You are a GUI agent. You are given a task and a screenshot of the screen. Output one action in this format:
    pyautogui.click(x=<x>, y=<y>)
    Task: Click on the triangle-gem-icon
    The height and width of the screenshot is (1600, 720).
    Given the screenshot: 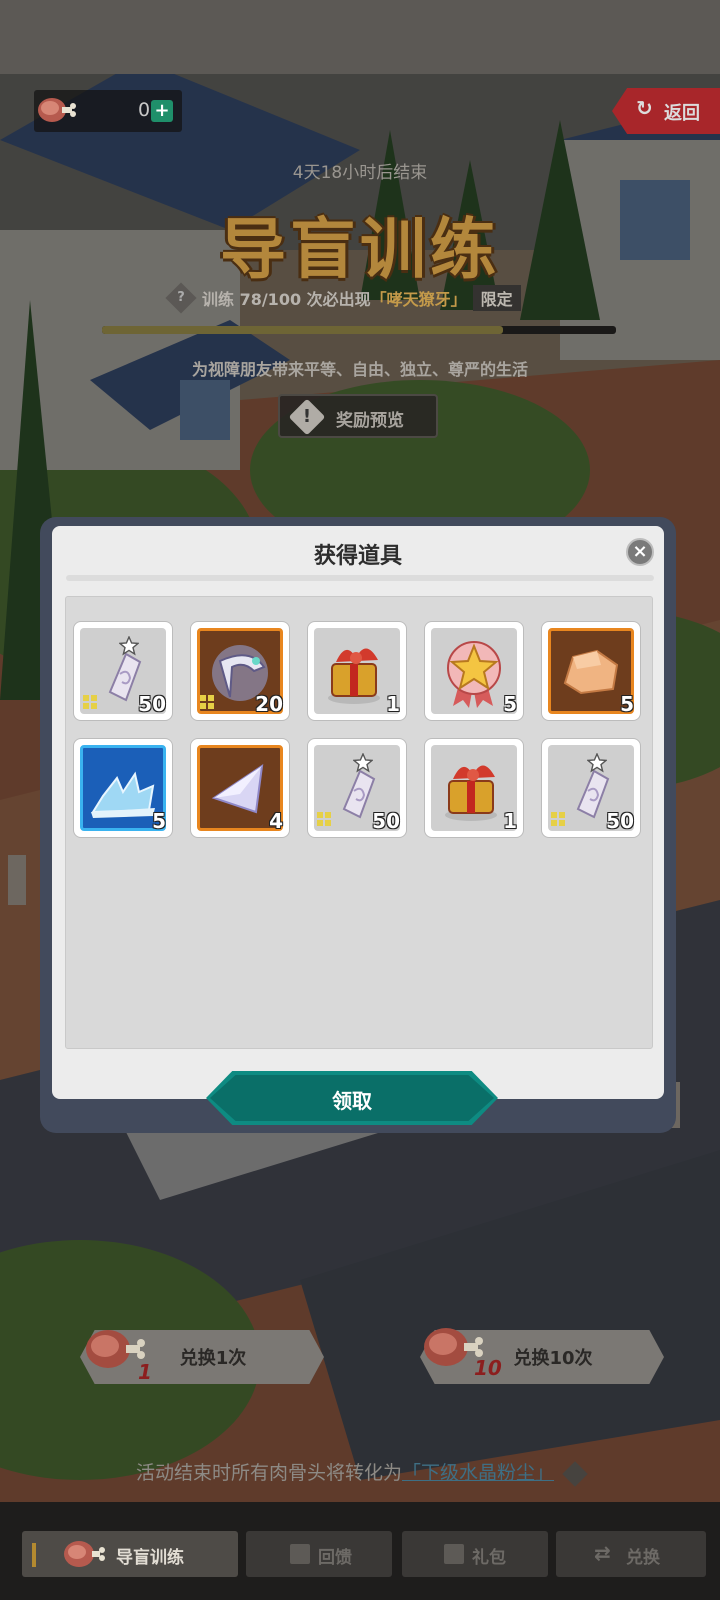 What is the action you would take?
    pyautogui.click(x=237, y=788)
    